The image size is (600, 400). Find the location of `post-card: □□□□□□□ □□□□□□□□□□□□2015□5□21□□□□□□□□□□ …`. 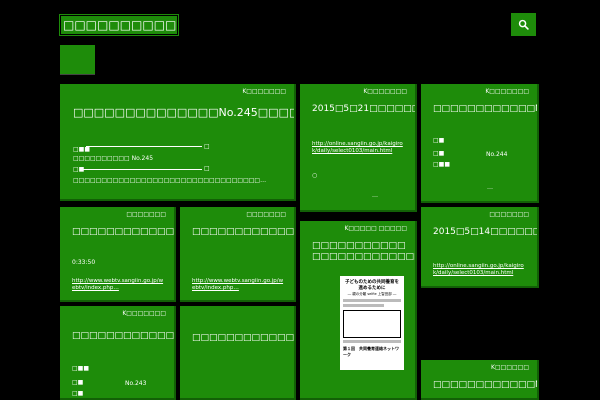

post-card: □□□□□□□ □□□□□□□□□□□□2015□5□21□□□□□□□□□□ … is located at coordinates (118, 254).